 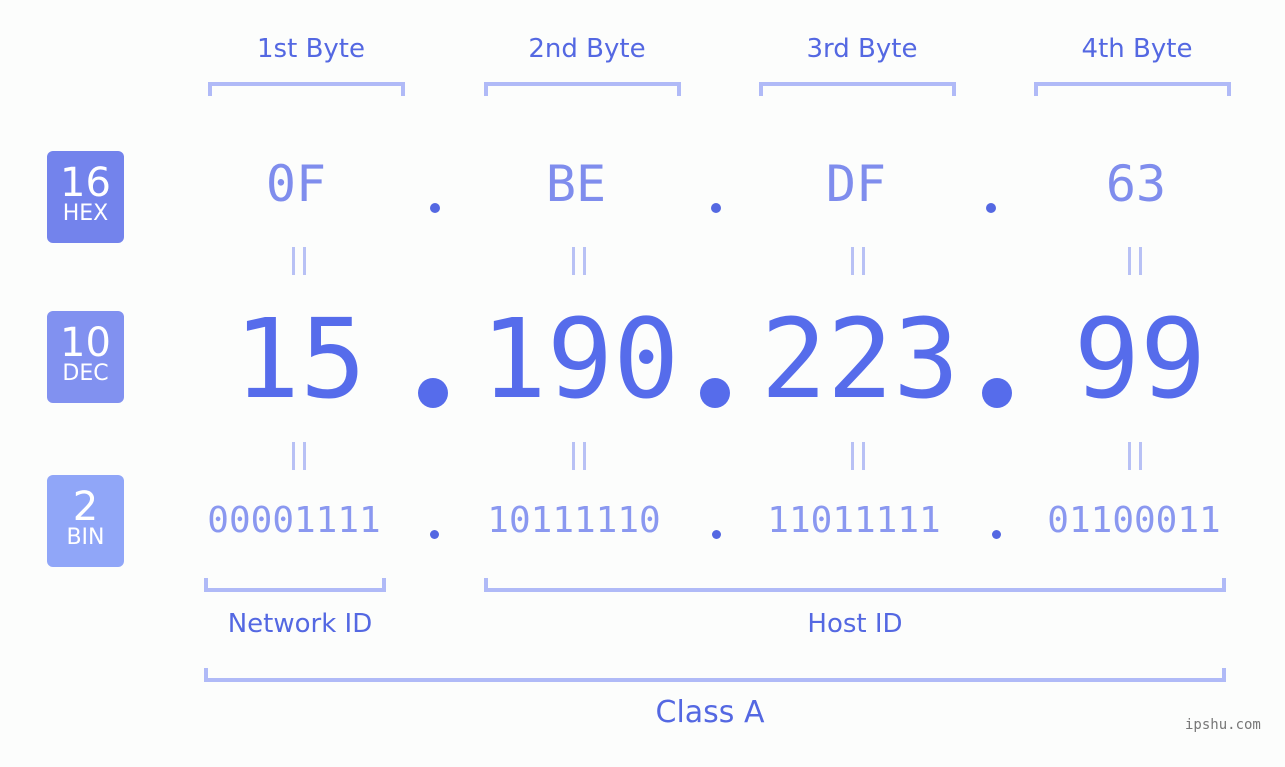 What do you see at coordinates (1140, 359) in the screenshot?
I see `dec-byte-4: 99` at bounding box center [1140, 359].